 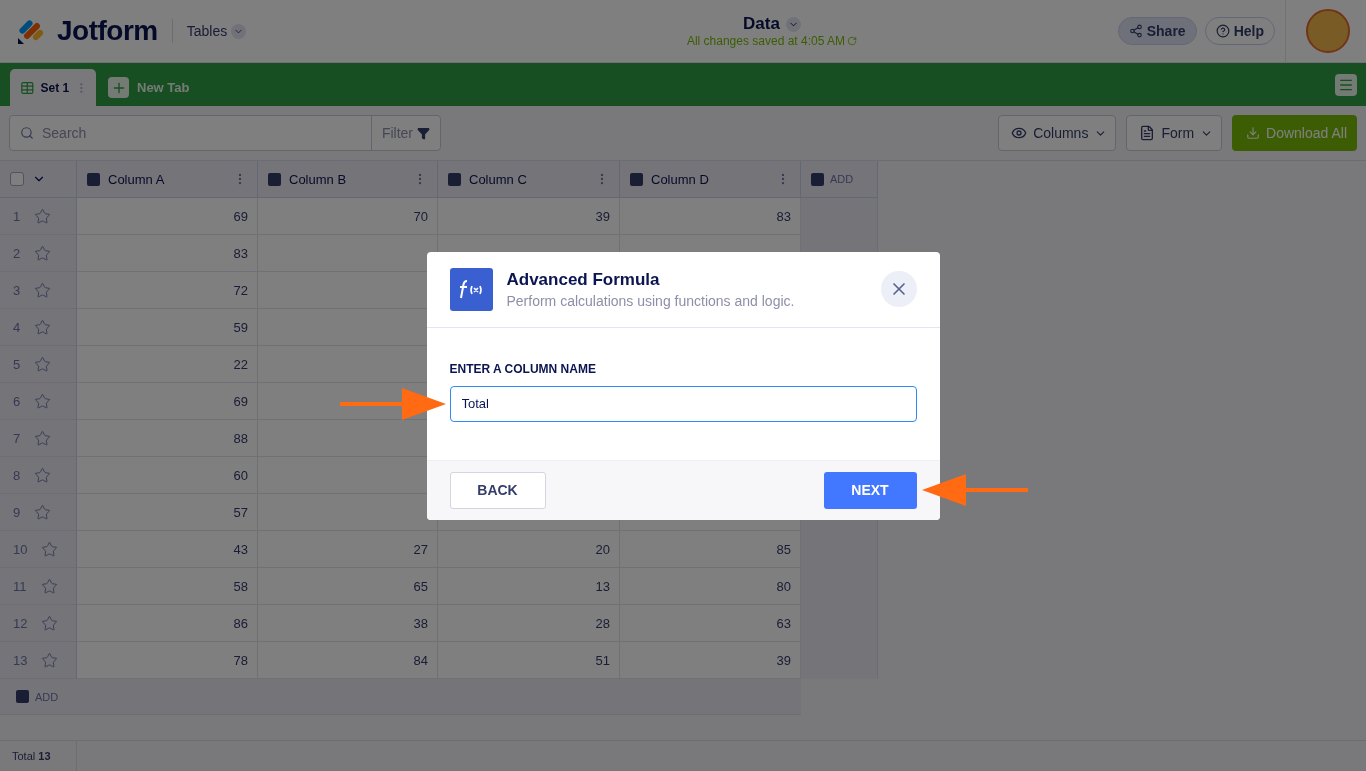 What do you see at coordinates (20, 586) in the screenshot?
I see `row-number: 11` at bounding box center [20, 586].